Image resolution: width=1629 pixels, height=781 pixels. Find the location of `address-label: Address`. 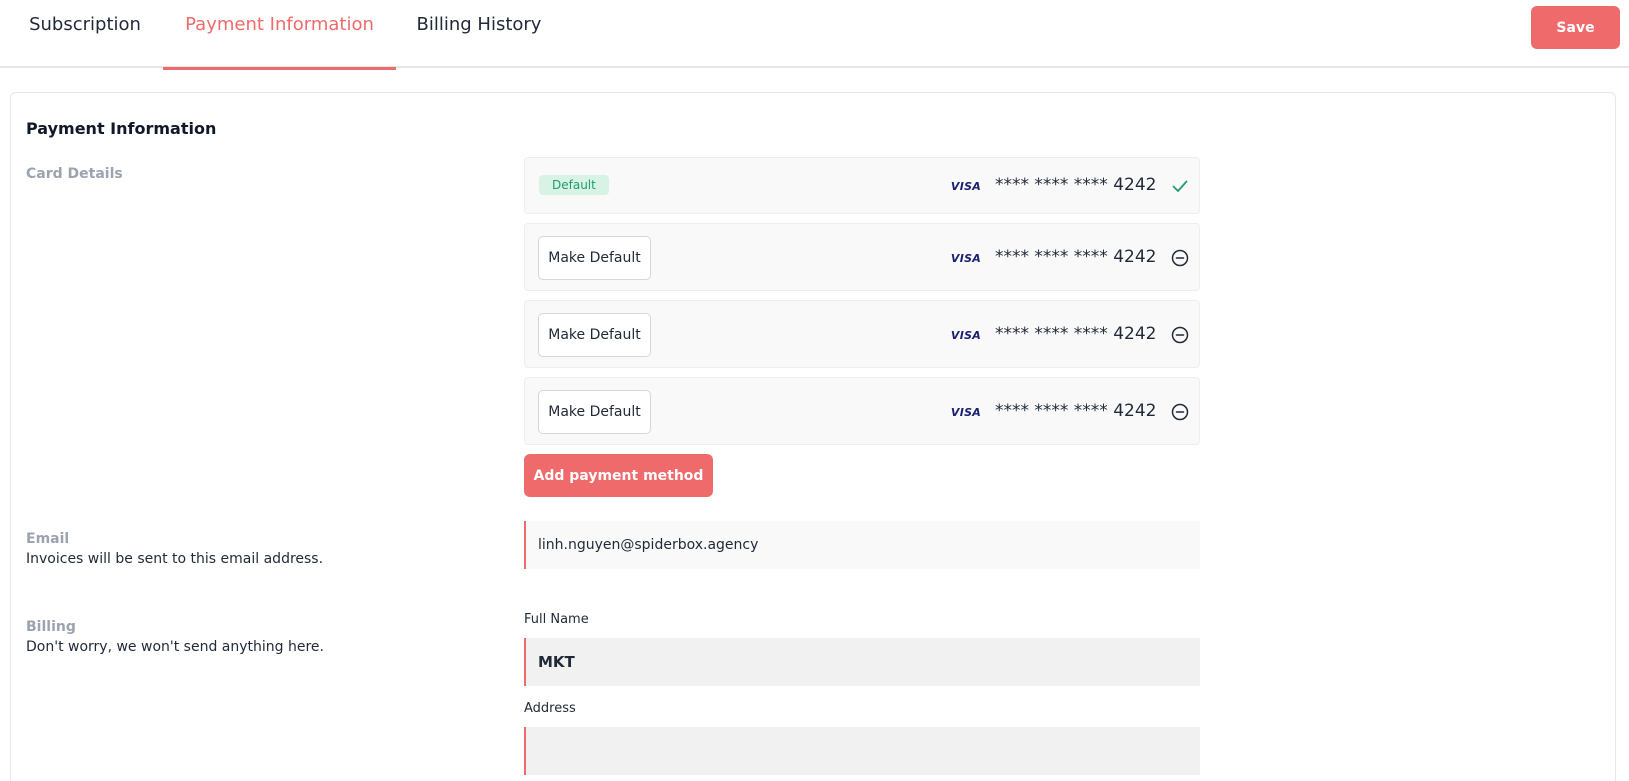

address-label: Address is located at coordinates (550, 708).